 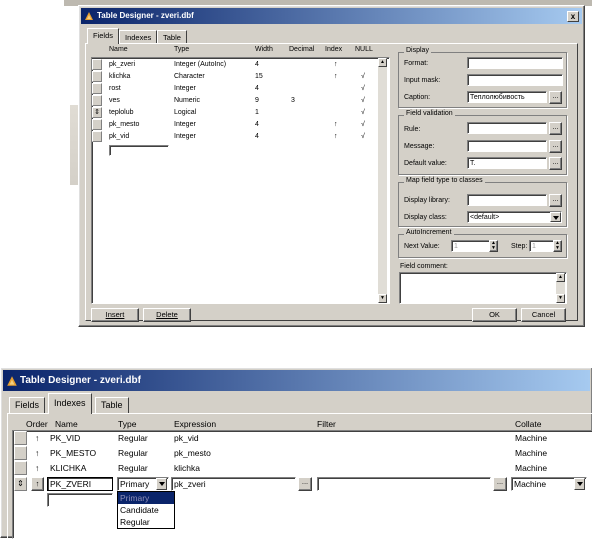 What do you see at coordinates (146, 522) in the screenshot?
I see `index-type-option: Regular` at bounding box center [146, 522].